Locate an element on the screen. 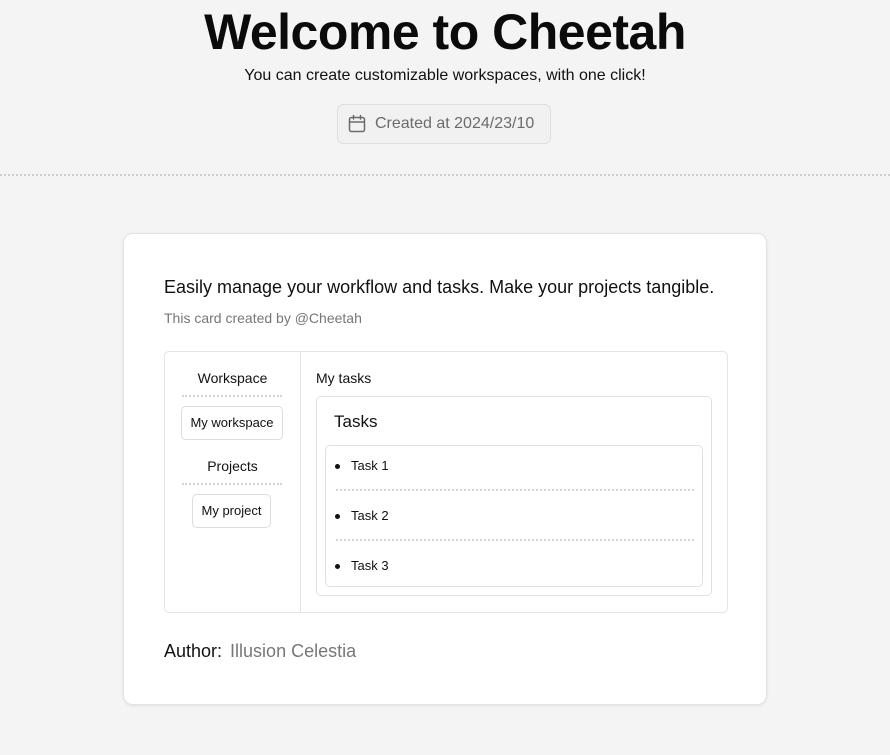 The image size is (890, 755). section-divider is located at coordinates (445, 175).